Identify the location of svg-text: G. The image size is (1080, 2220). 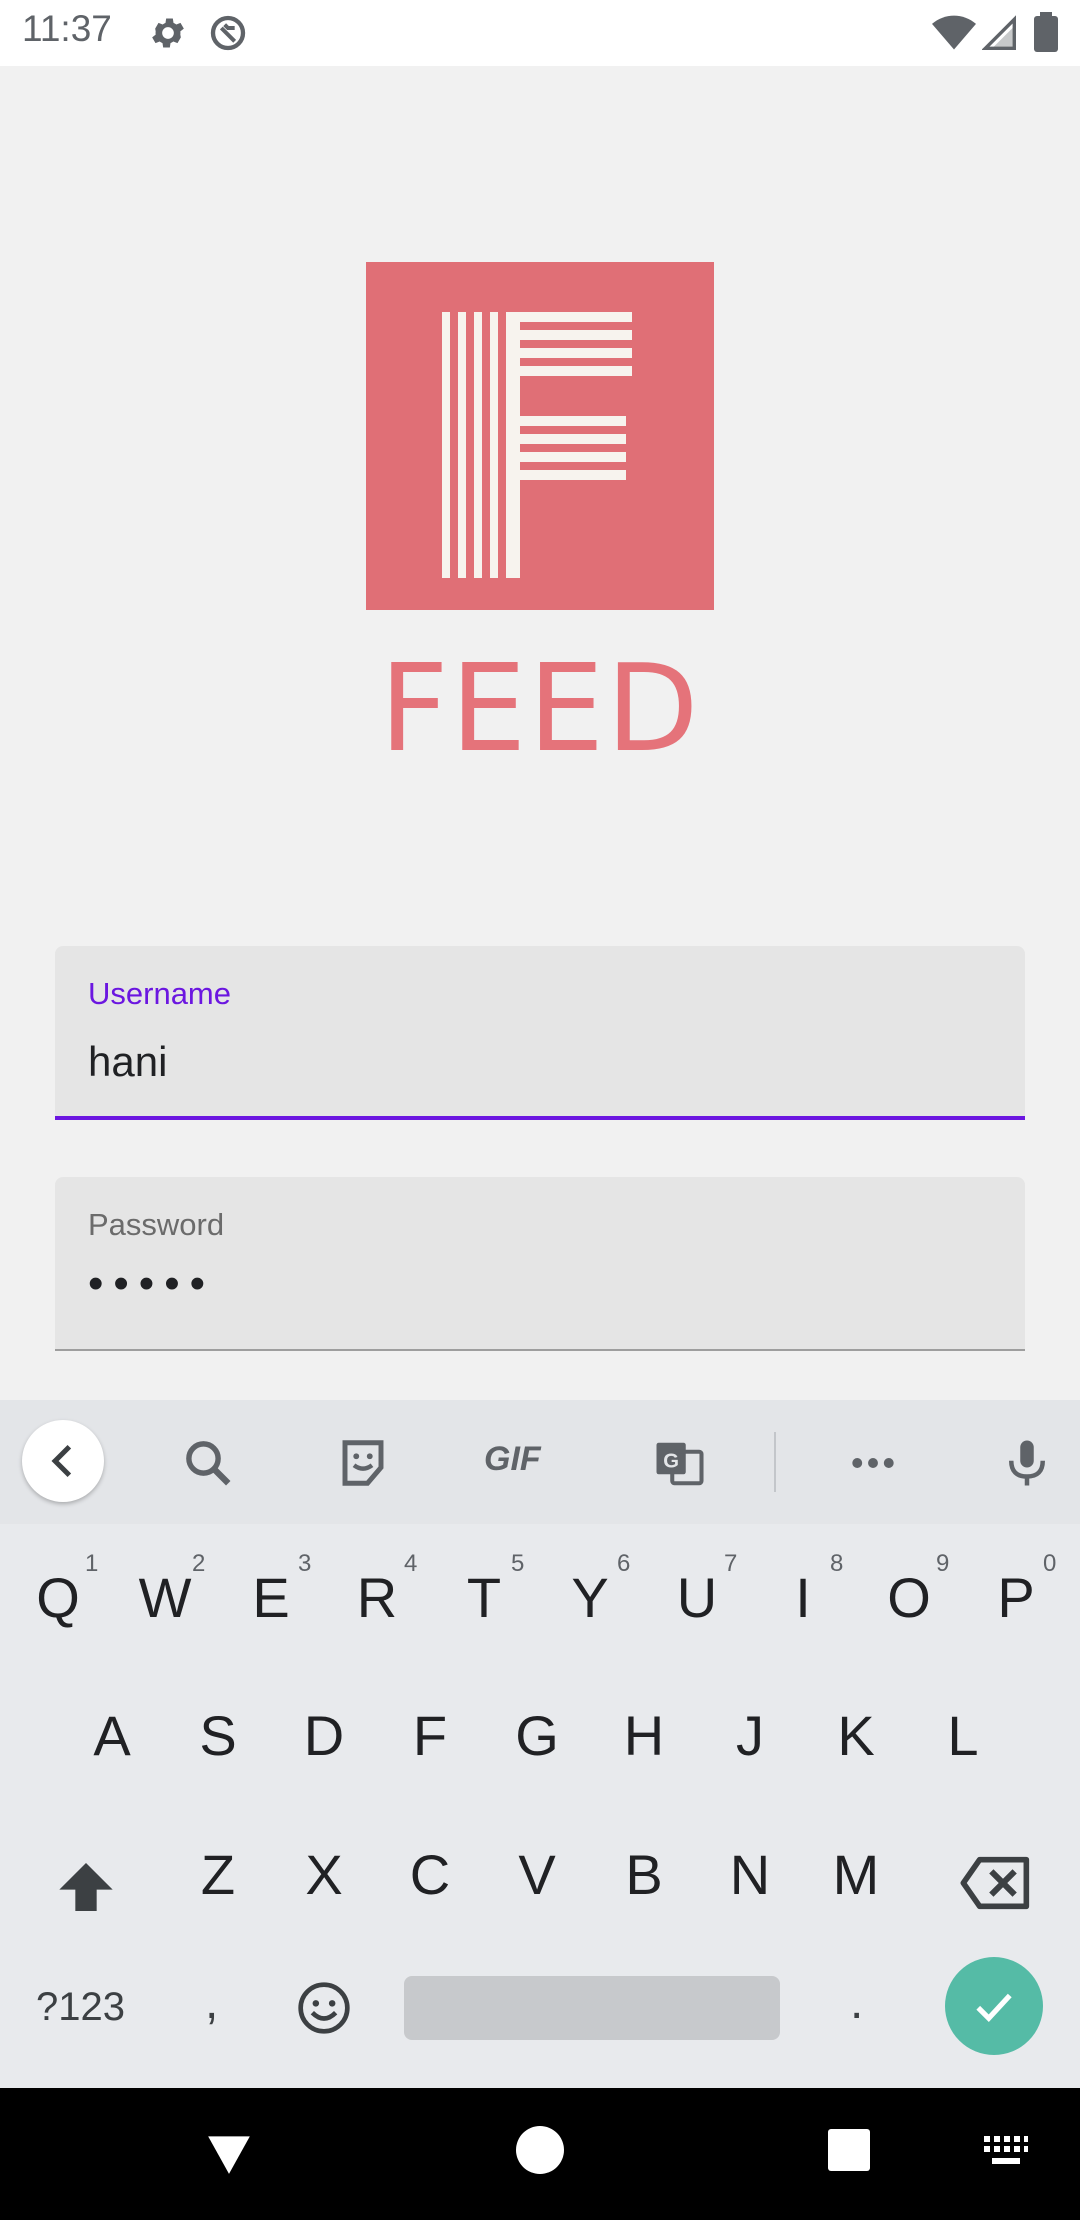
(671, 1462).